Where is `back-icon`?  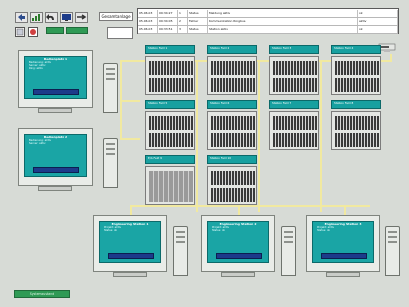 back-icon is located at coordinates (21, 17).